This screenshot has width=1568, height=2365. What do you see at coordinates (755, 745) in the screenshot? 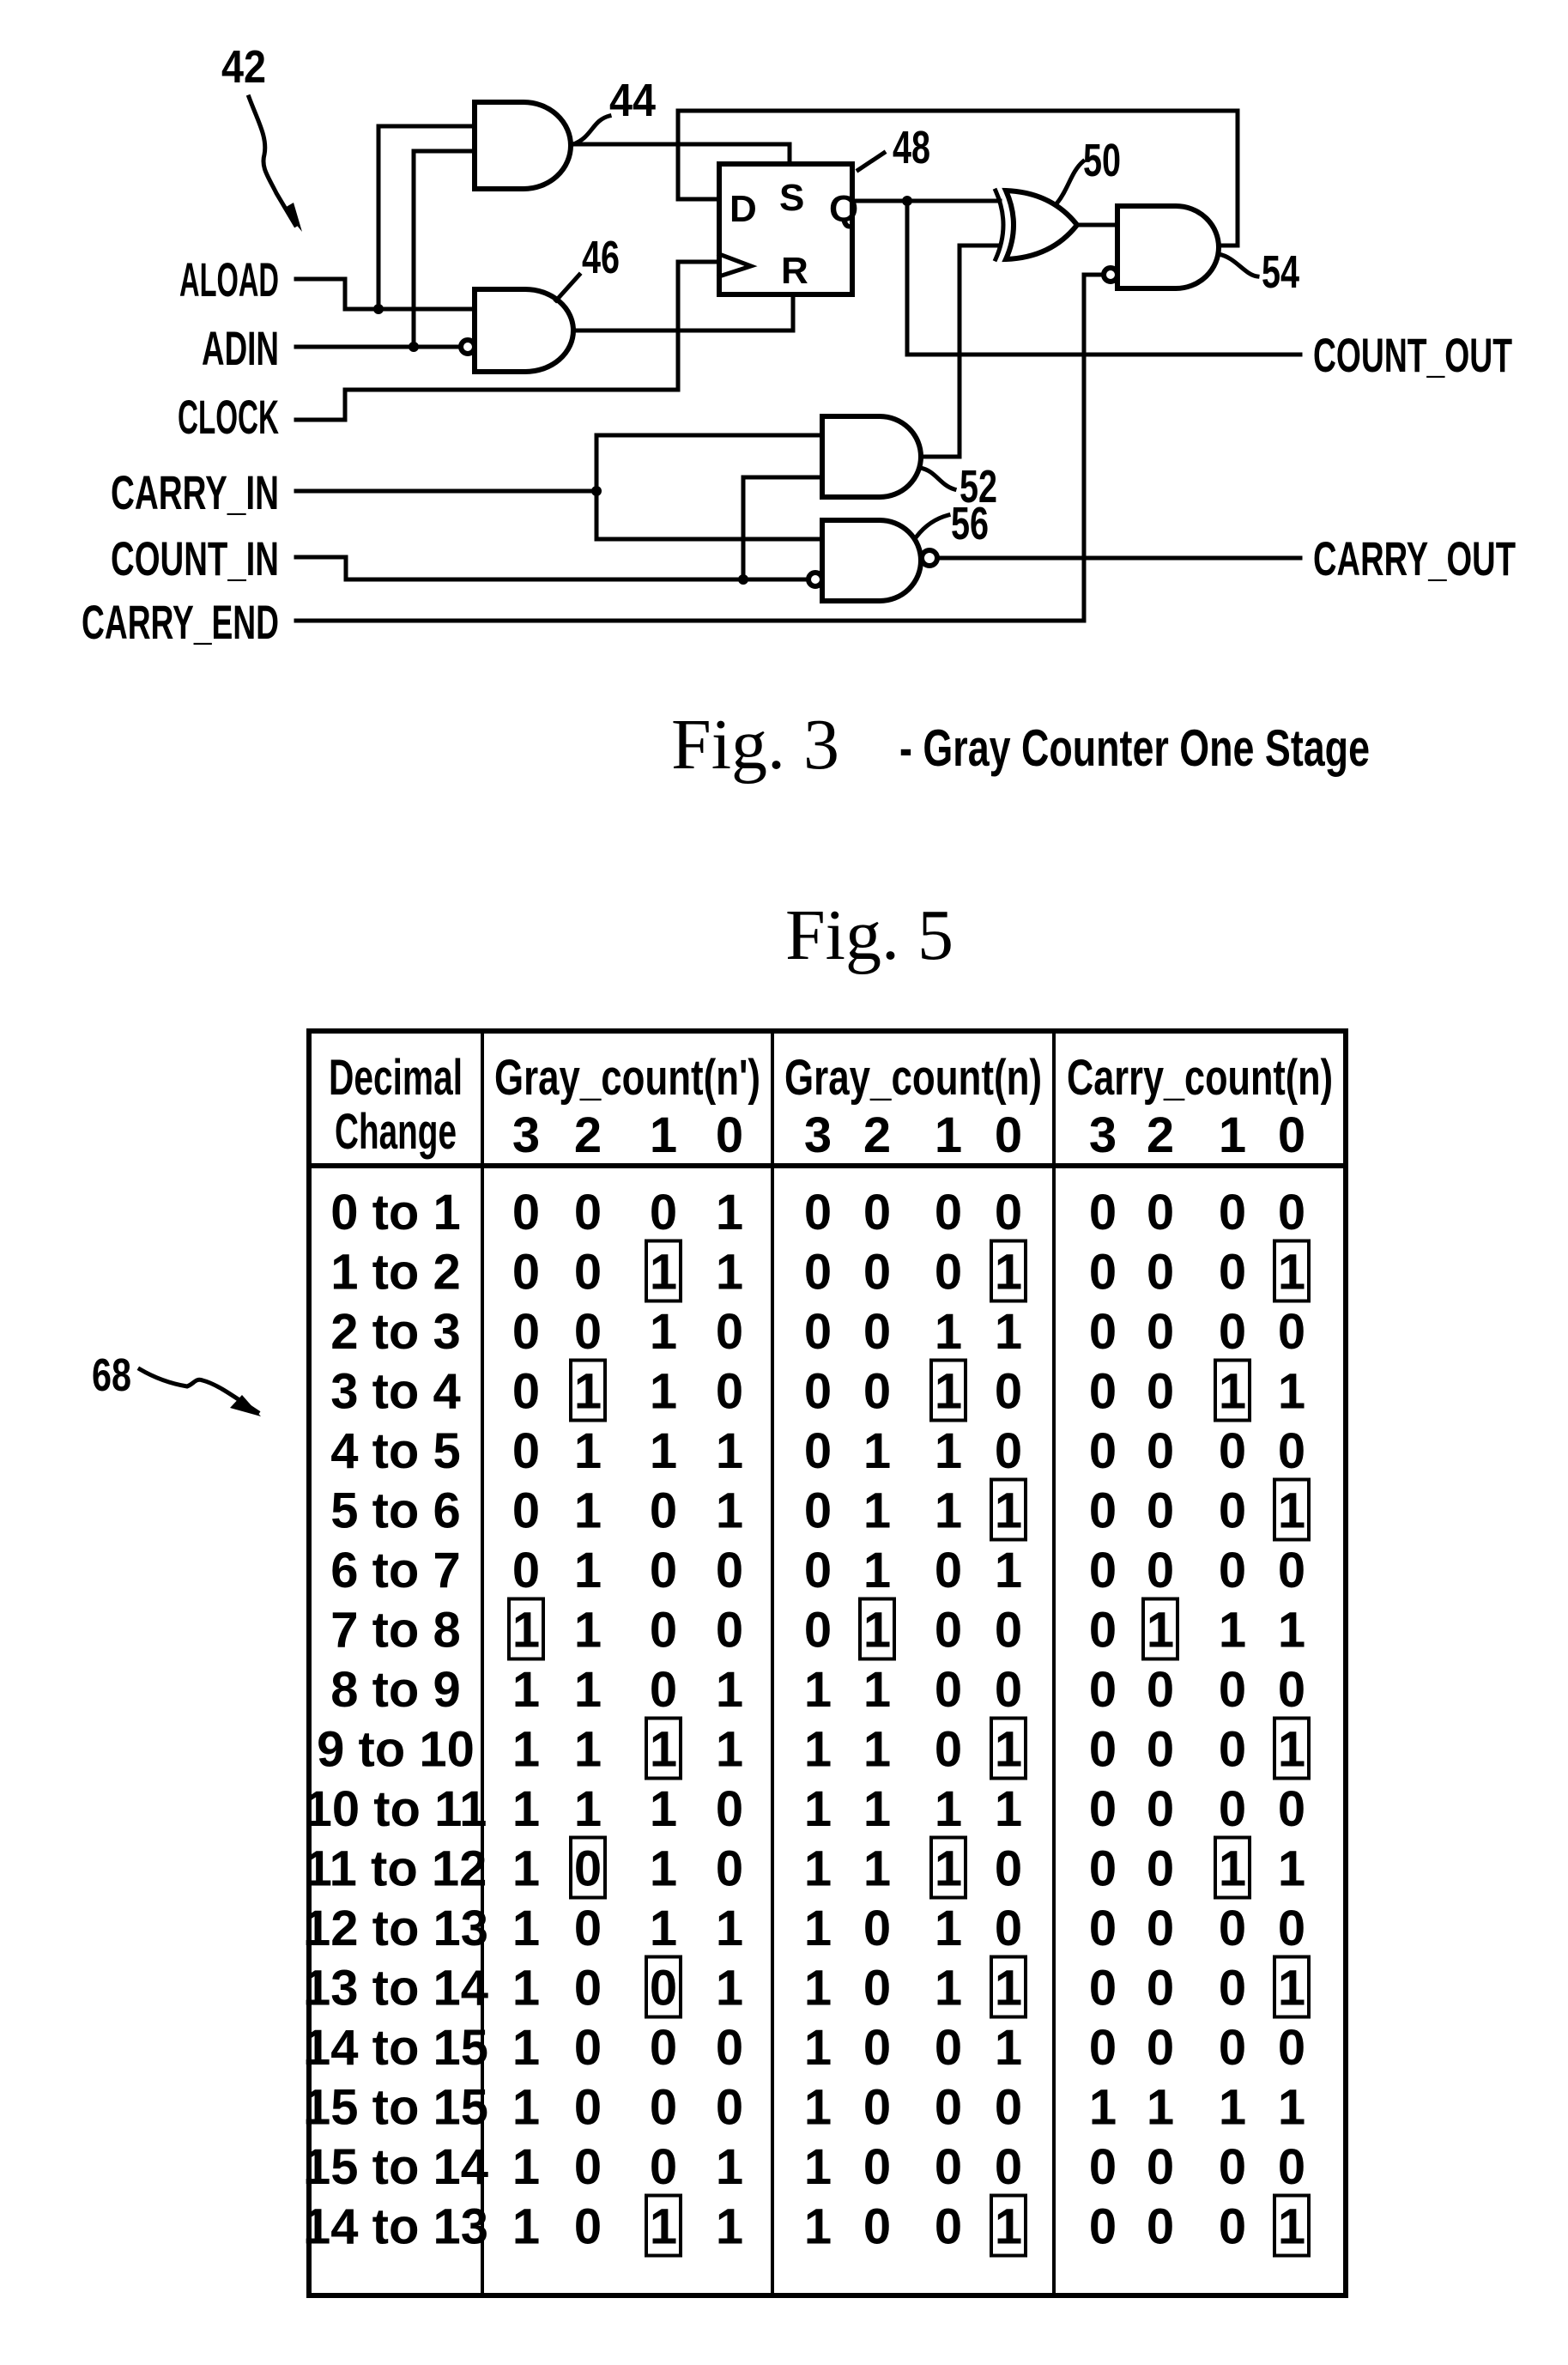
I see `fig3-caption-number: Fig. 3` at bounding box center [755, 745].